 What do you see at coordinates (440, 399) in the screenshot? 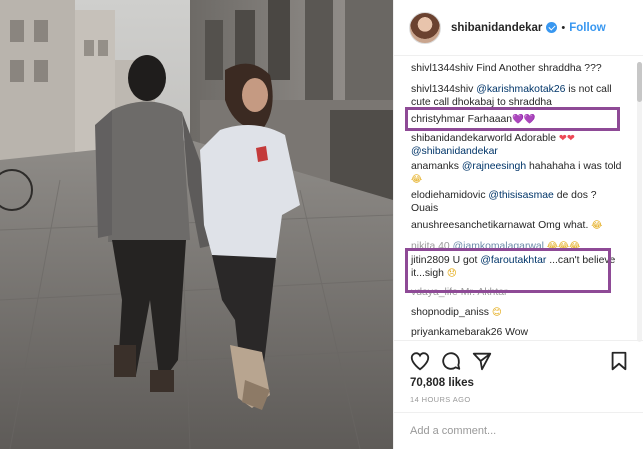
I see `post-timestamp: 14 HOURS AGO` at bounding box center [440, 399].